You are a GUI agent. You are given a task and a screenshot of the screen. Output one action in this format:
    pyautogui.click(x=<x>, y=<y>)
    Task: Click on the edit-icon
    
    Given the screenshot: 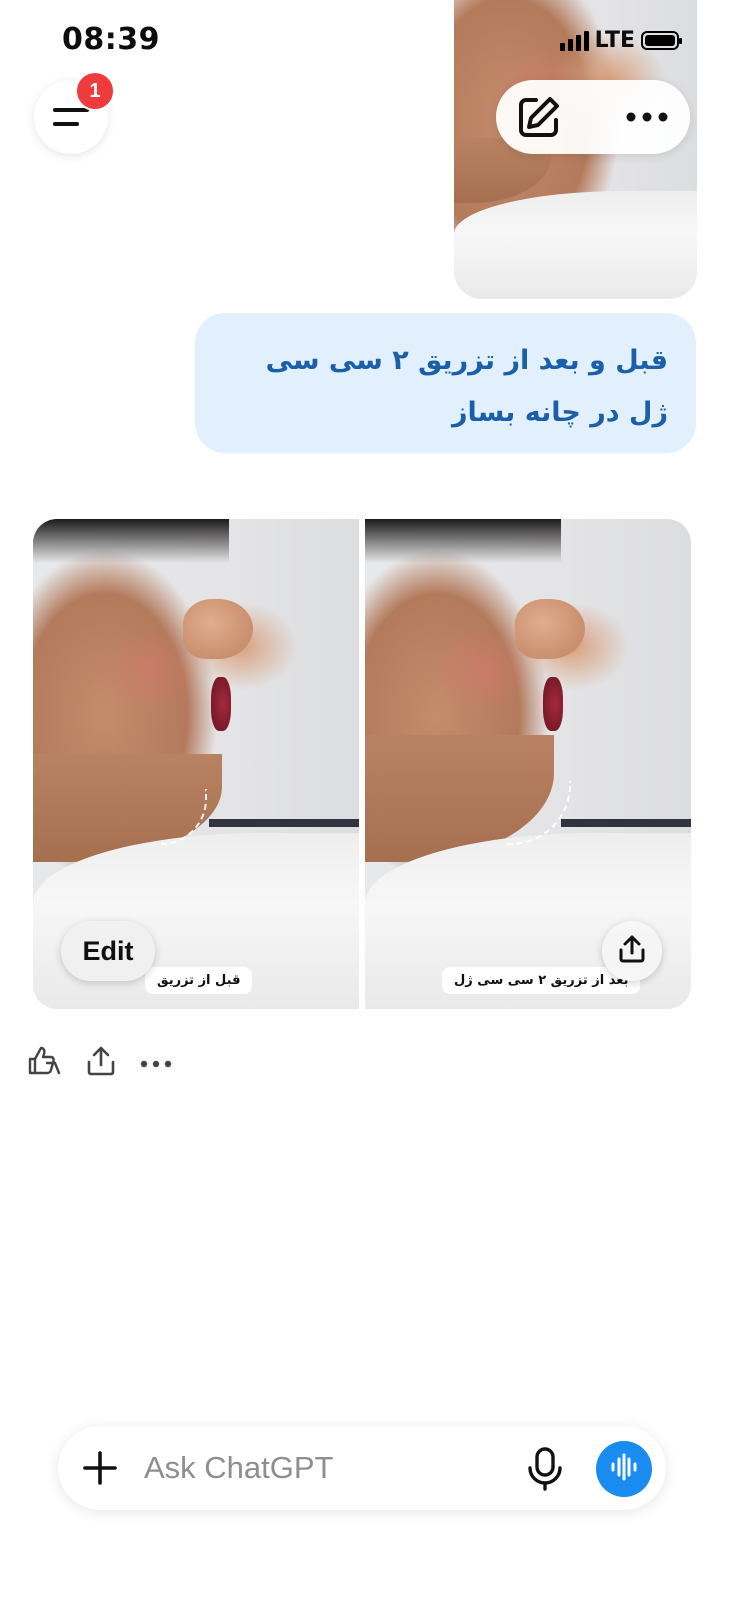 What is the action you would take?
    pyautogui.click(x=539, y=117)
    